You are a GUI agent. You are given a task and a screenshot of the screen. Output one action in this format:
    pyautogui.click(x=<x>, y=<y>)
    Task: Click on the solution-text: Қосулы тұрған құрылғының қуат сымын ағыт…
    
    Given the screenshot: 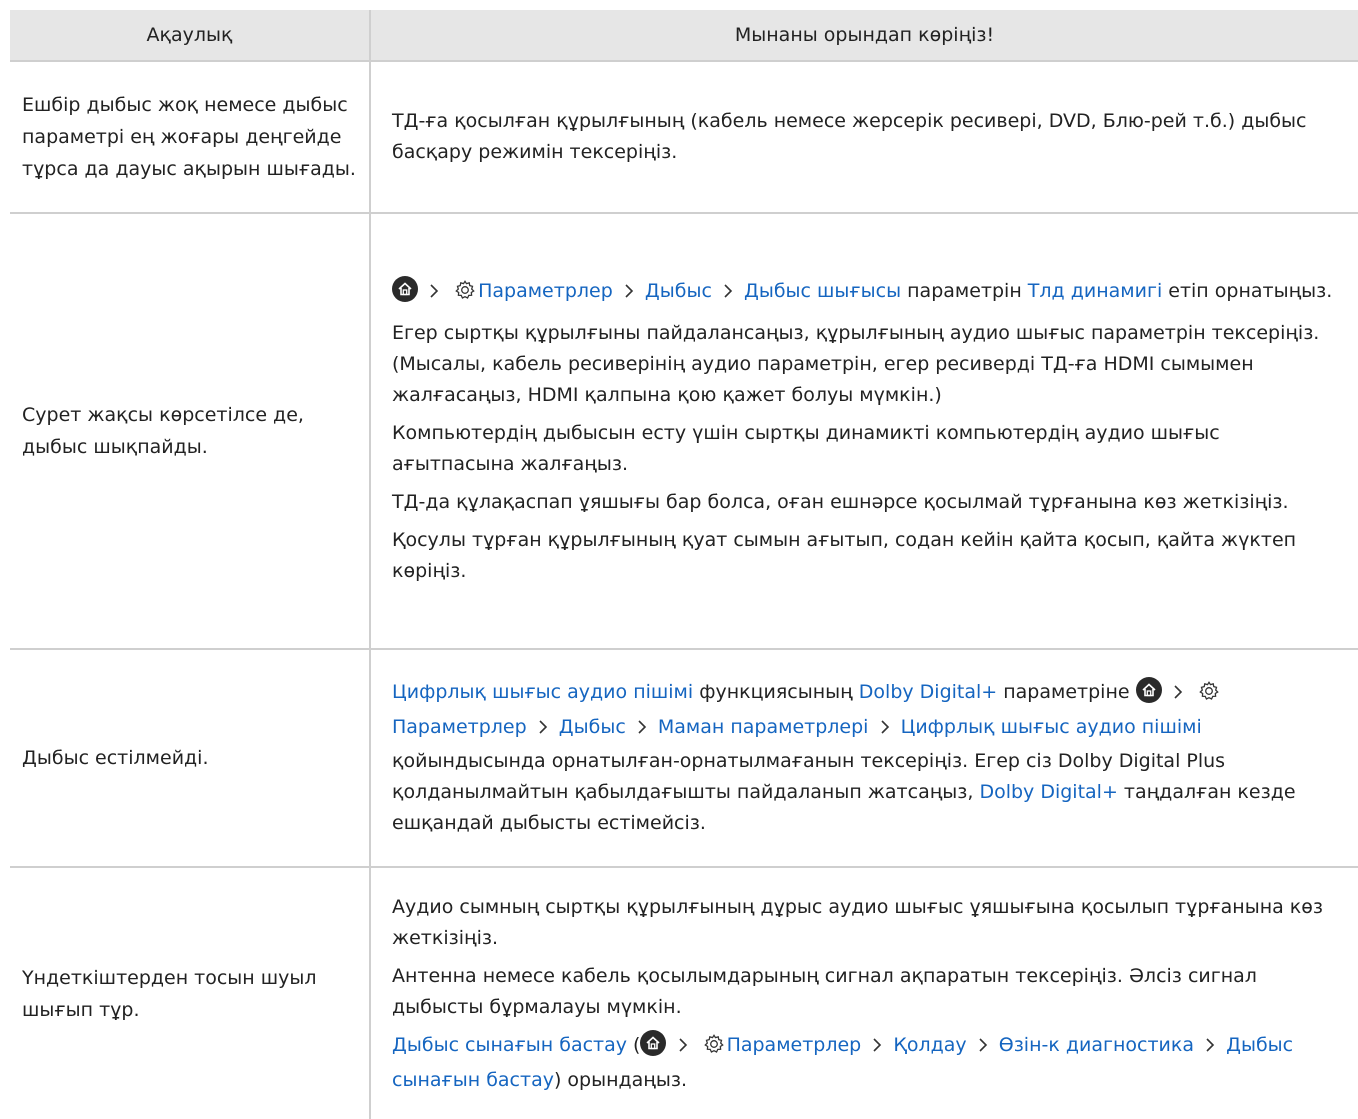 What is the action you would take?
    pyautogui.click(x=844, y=555)
    